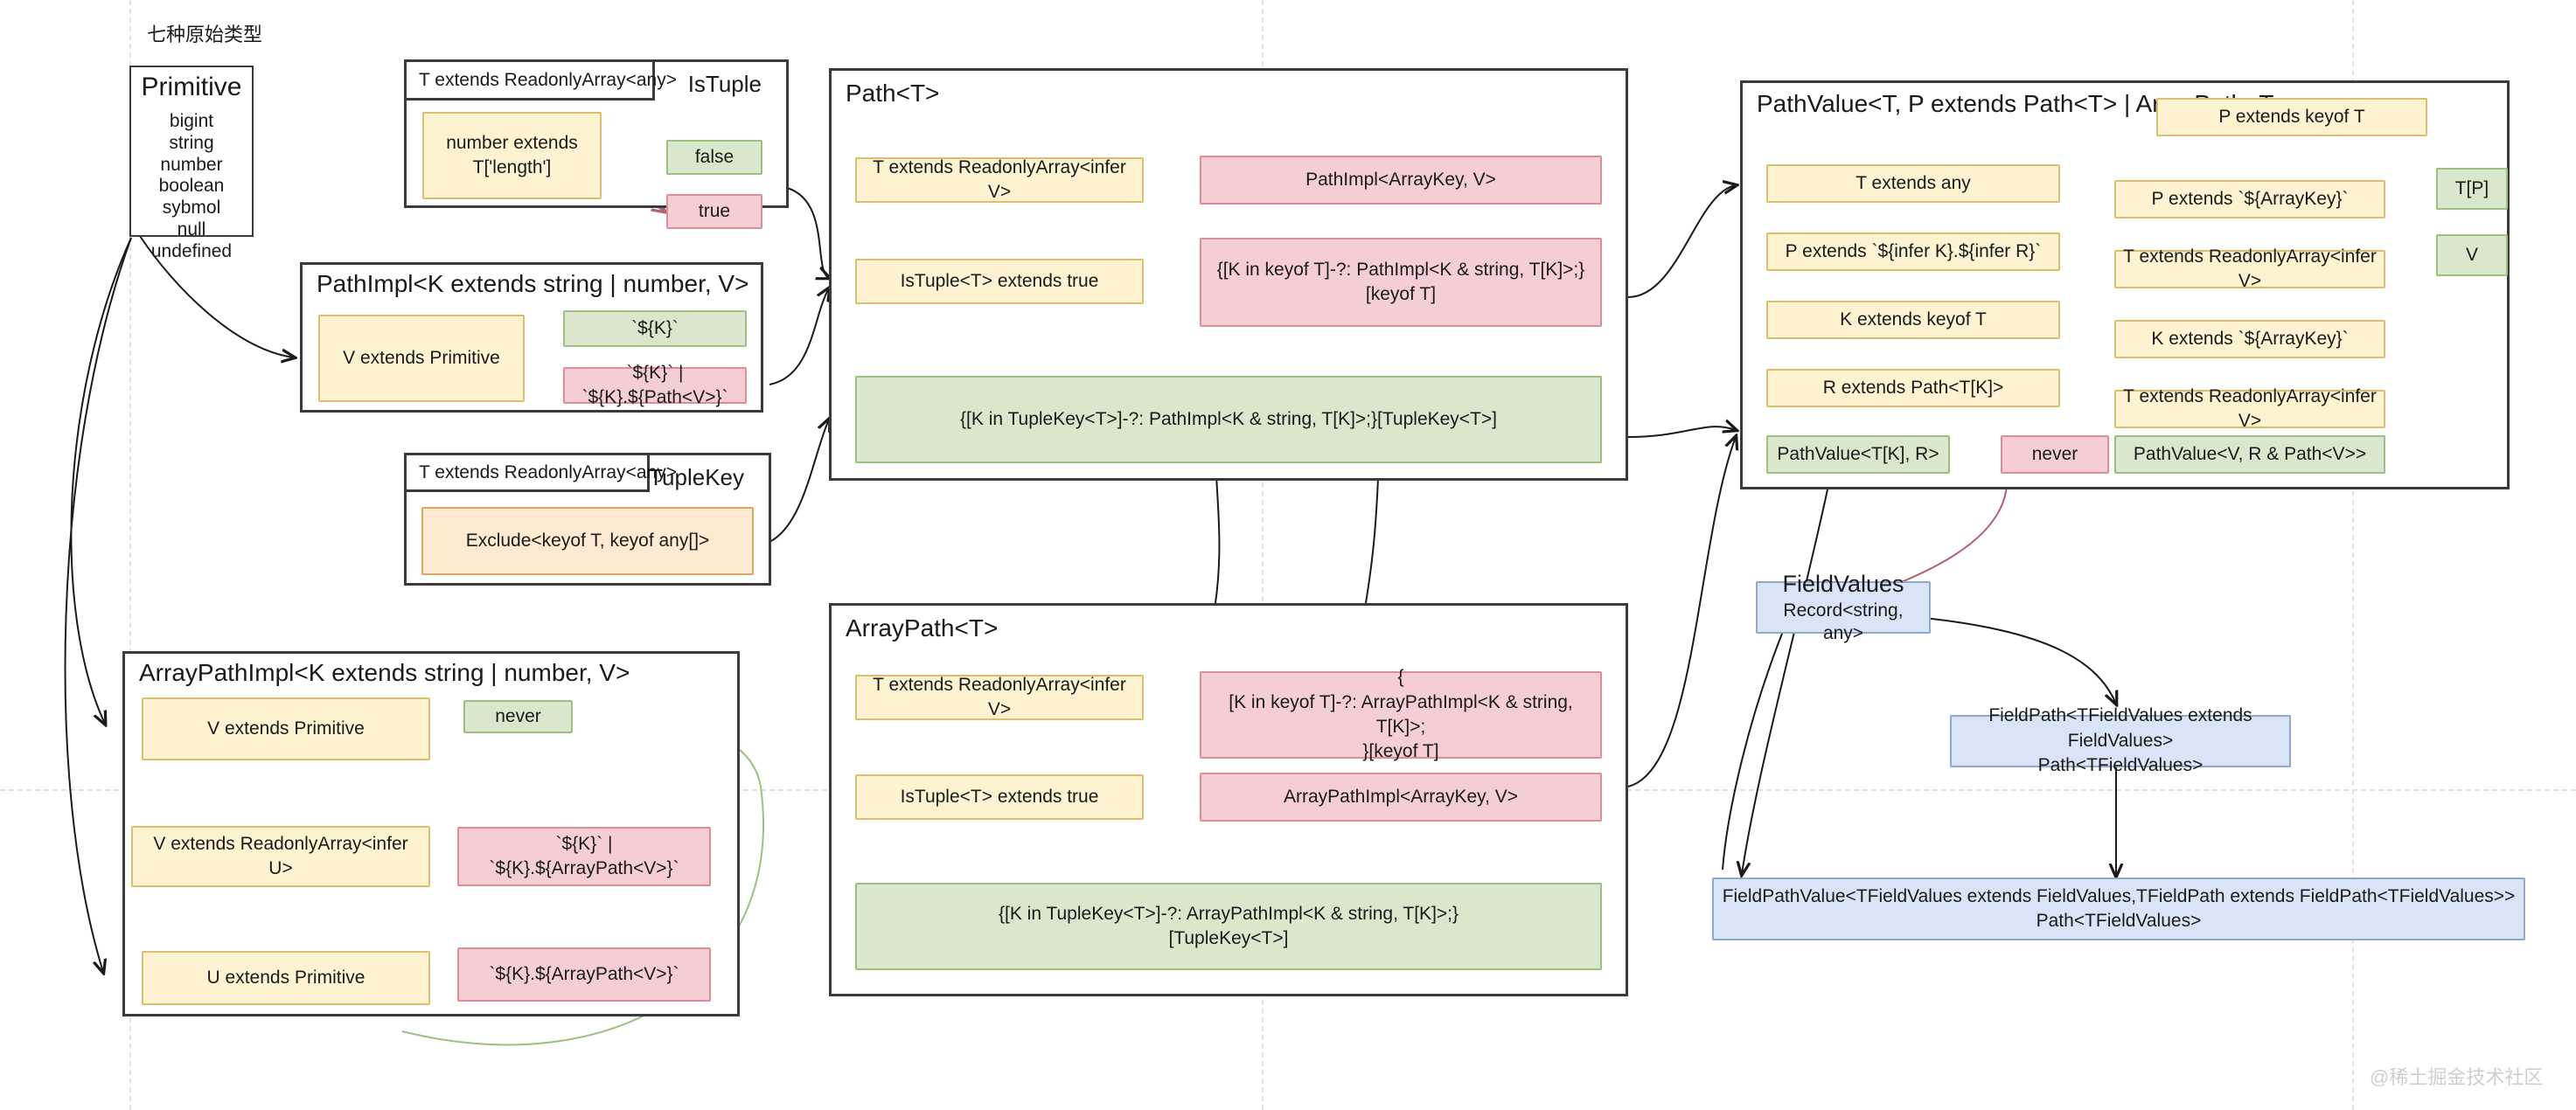 This screenshot has height=1110, width=2576. What do you see at coordinates (542, 474) in the screenshot?
I see `group-tuple-key-constraint: T extends ReadonlyArray<any>` at bounding box center [542, 474].